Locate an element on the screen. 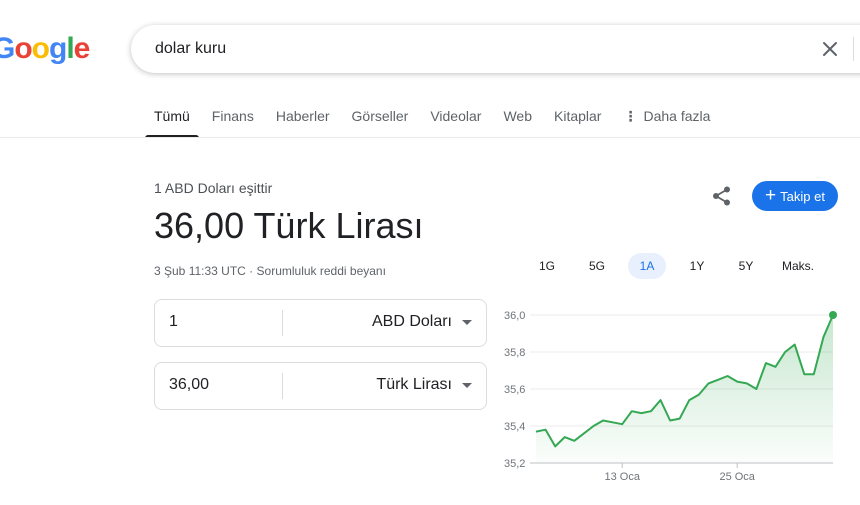 The width and height of the screenshot is (860, 505). tab-daha-fazla: ⋮ Daha fazla is located at coordinates (666, 123).